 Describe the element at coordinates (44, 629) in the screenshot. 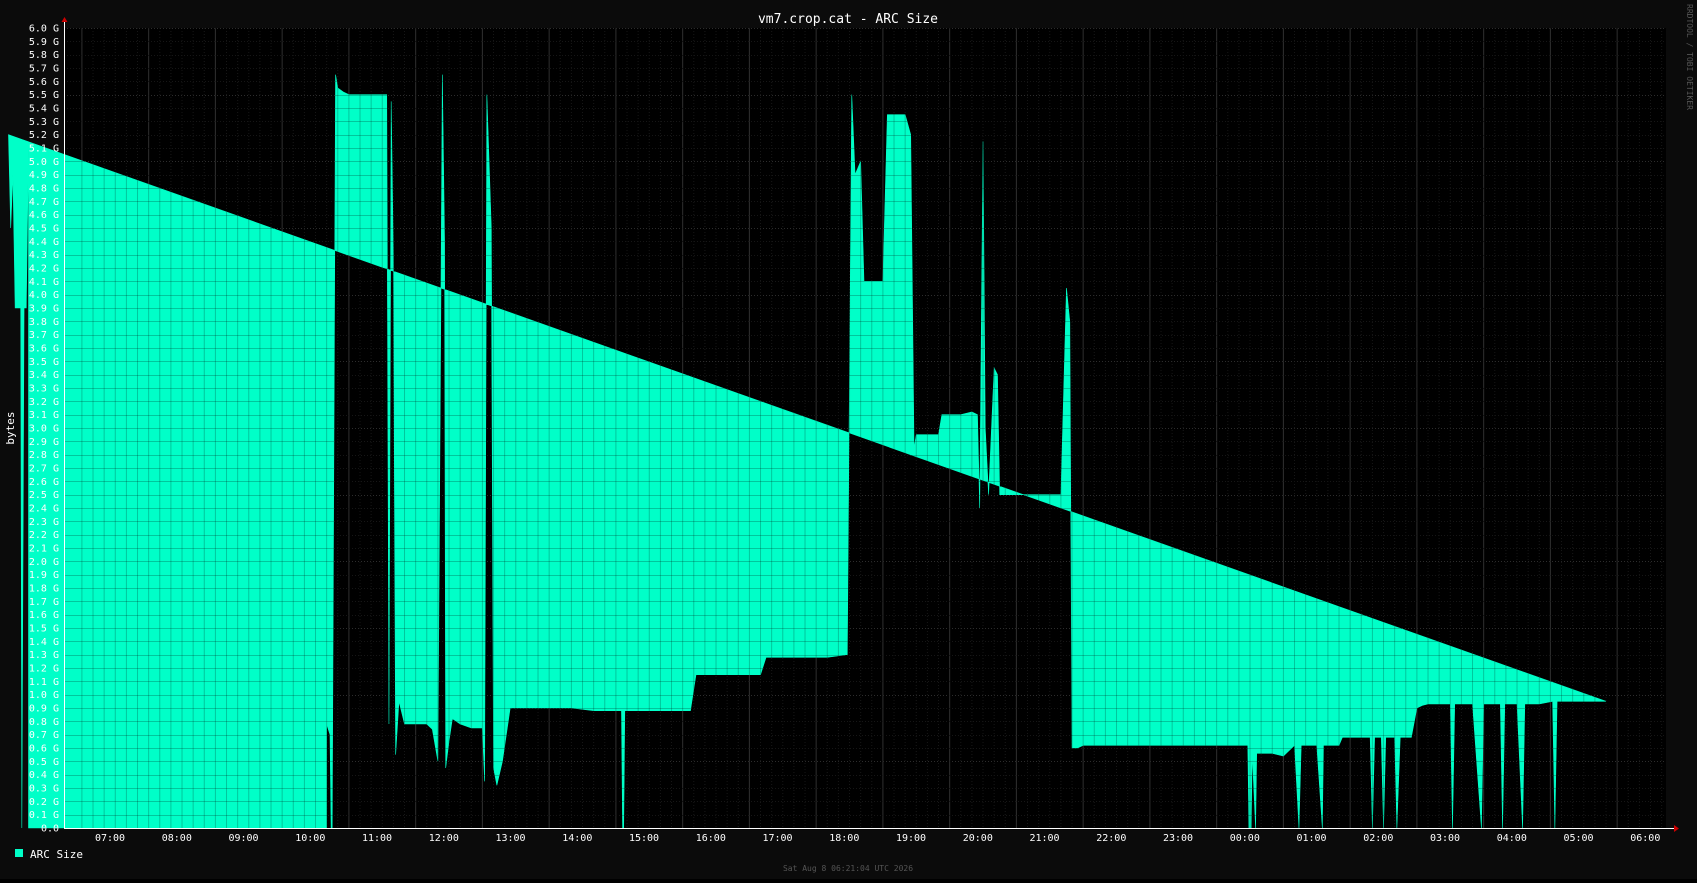

I see `y-tick-label: 1.5 G` at that location.